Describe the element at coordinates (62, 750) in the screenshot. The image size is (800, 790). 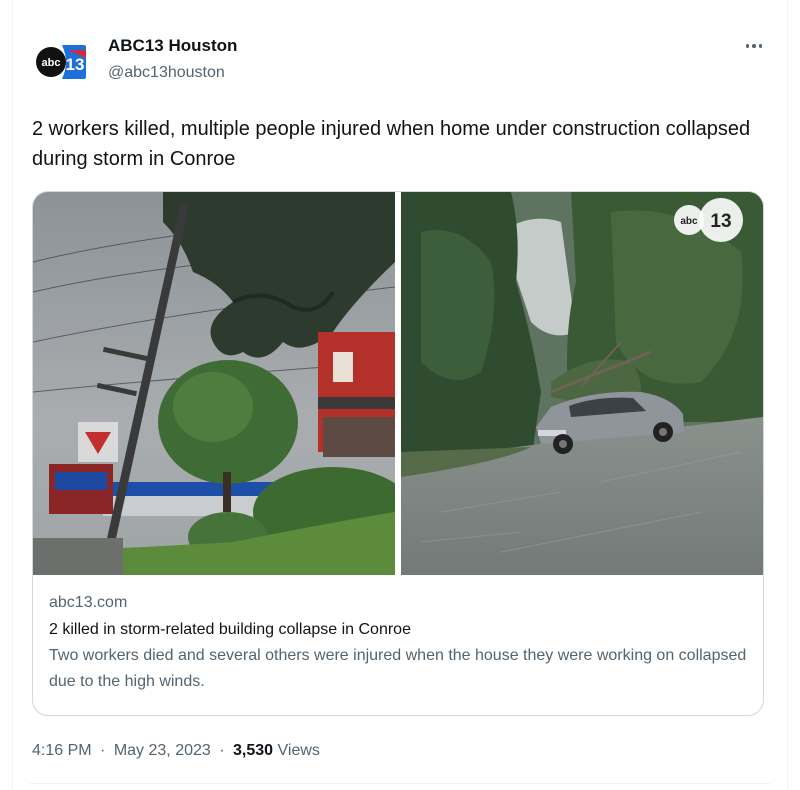
I see `tweet-time: 4:16 PM` at that location.